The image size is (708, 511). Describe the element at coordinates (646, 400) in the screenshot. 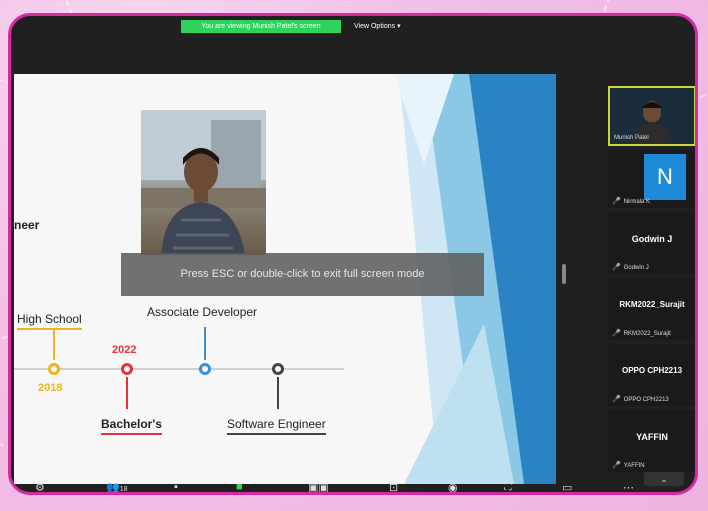

I see `participant-name: OPPO CPH2213` at that location.